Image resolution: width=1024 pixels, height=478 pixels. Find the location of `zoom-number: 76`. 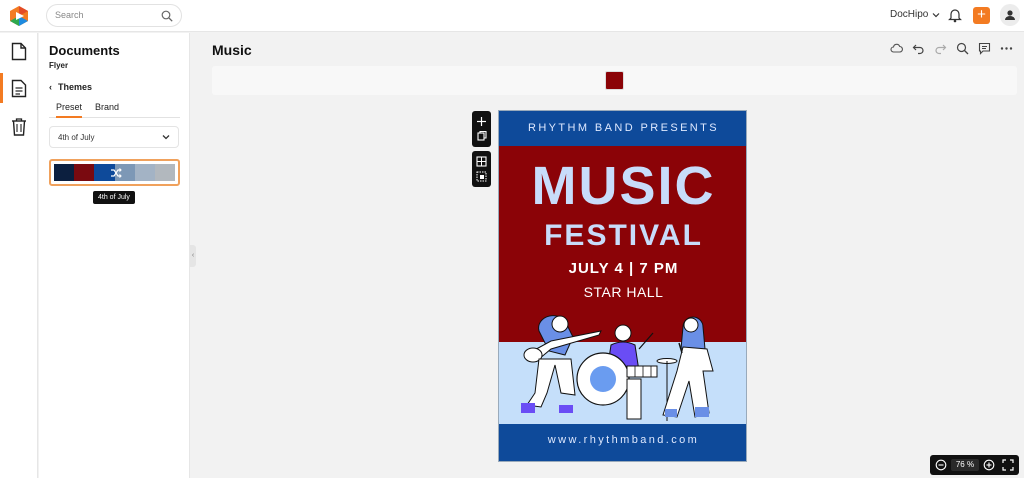

zoom-number: 76 is located at coordinates (960, 464).